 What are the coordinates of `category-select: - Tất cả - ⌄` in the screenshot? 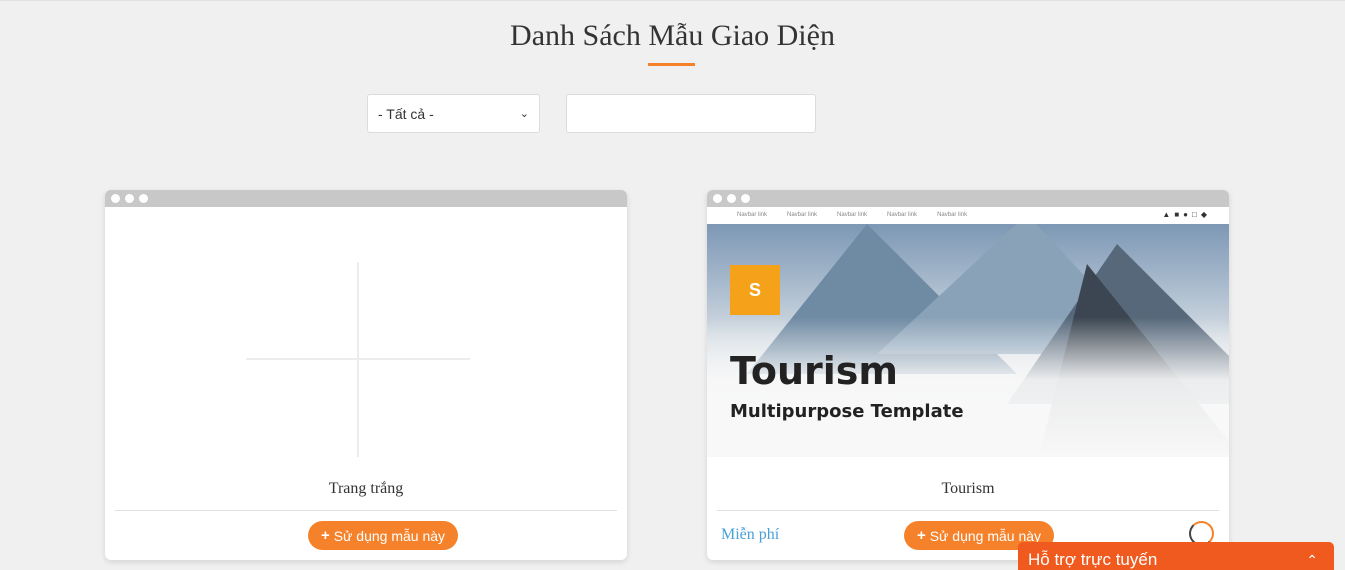 It's located at (453, 113).